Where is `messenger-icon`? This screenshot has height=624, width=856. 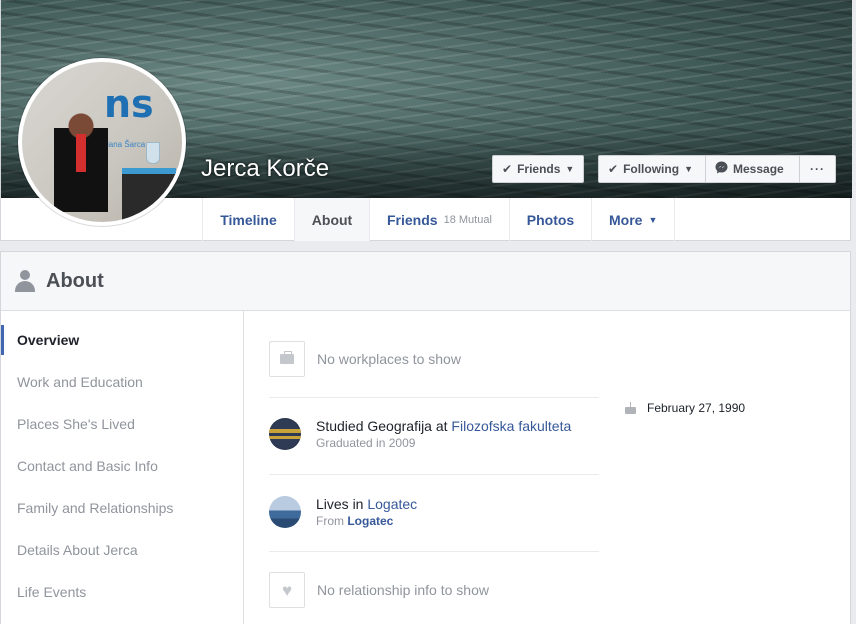 messenger-icon is located at coordinates (721, 169).